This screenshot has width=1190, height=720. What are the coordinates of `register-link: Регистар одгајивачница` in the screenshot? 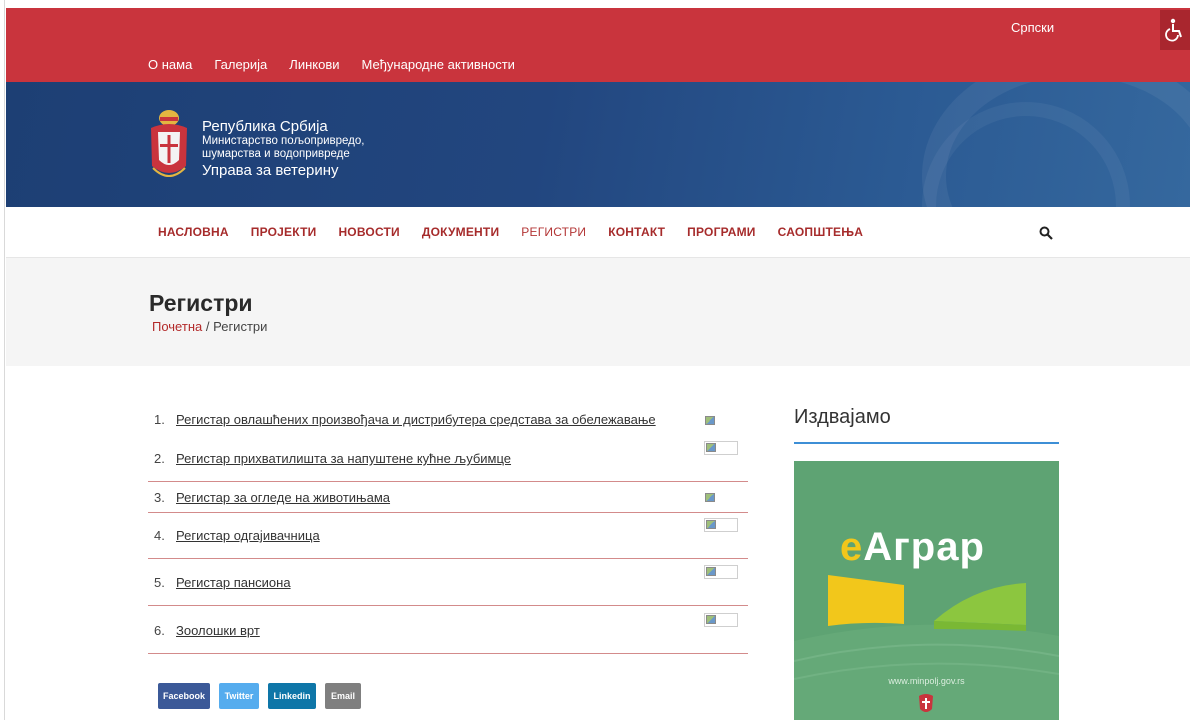 It's located at (248, 535).